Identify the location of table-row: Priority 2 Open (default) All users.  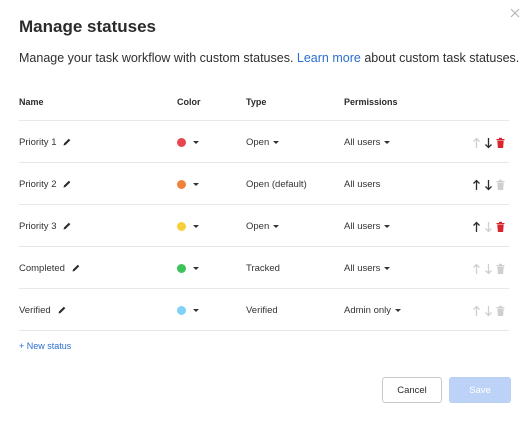
(265, 184).